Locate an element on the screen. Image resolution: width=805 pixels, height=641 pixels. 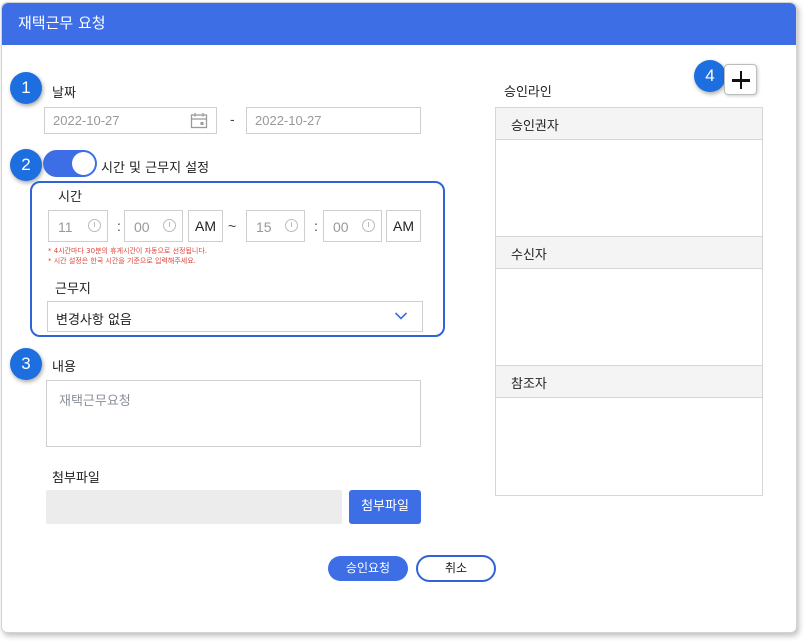
attach-file-button: 첨부파일 is located at coordinates (385, 507).